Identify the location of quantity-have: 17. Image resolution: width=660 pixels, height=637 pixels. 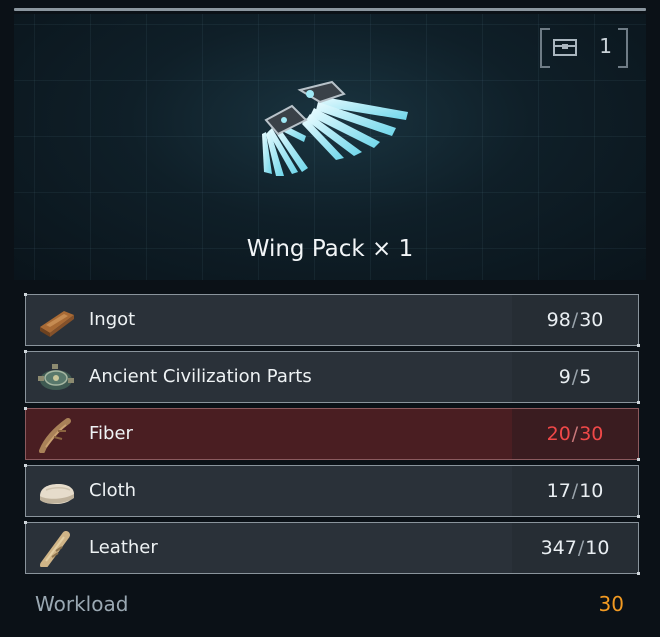
(558, 491).